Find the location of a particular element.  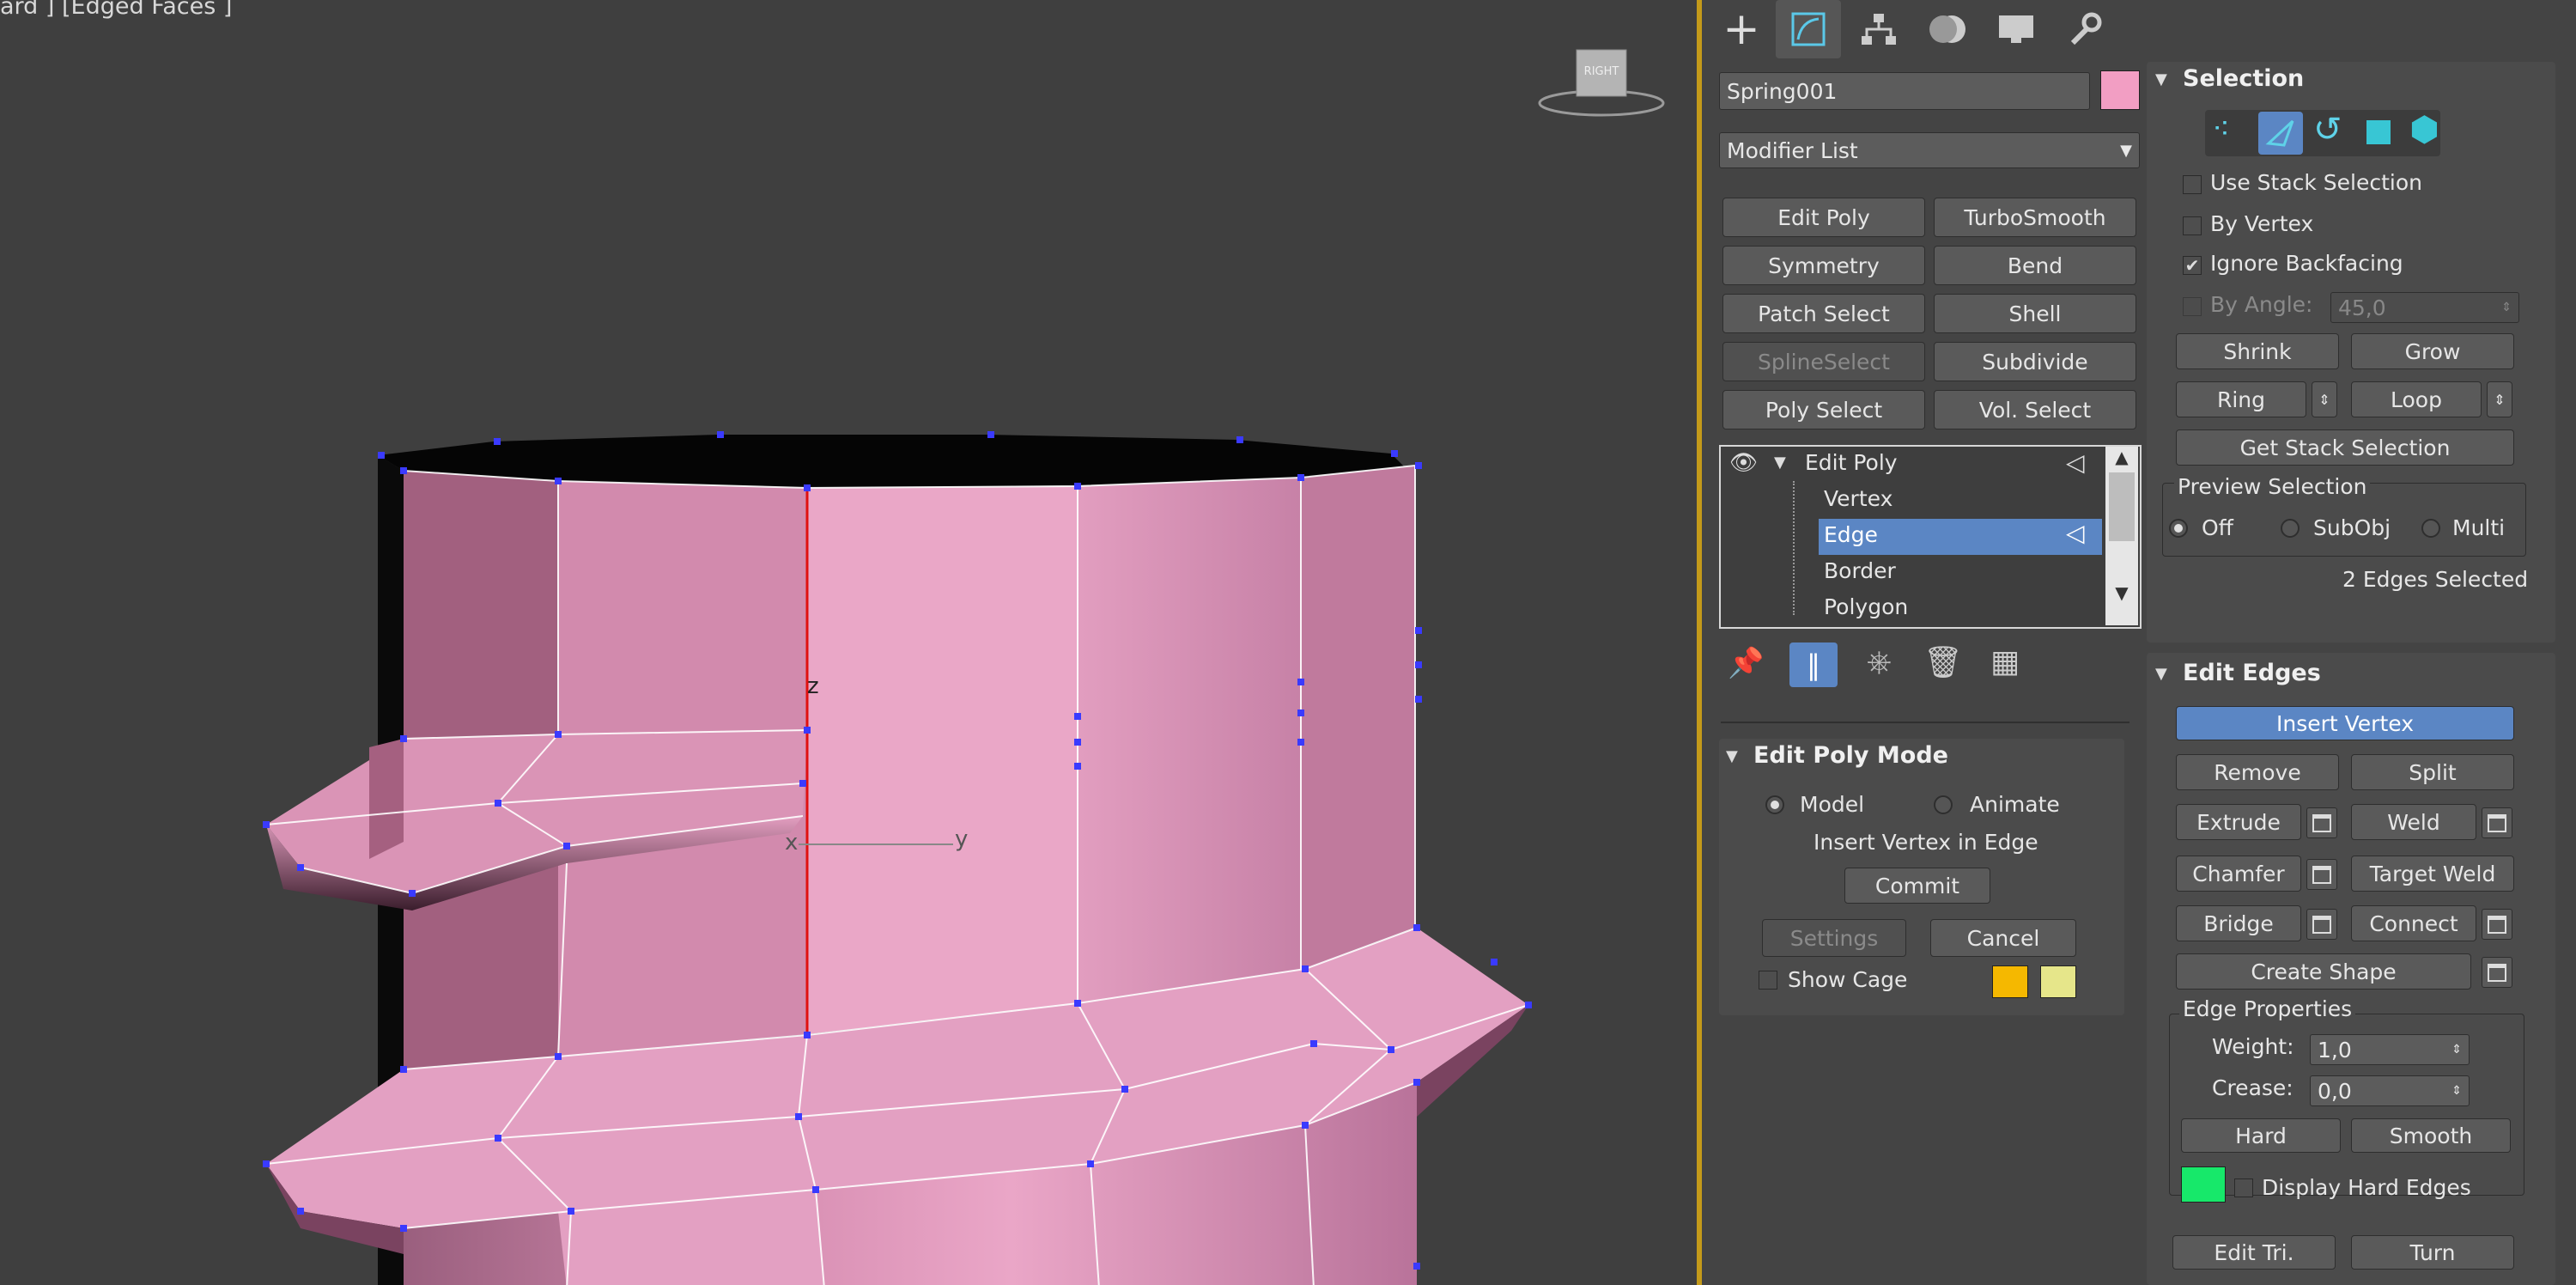

selection-collapse-icon: ▼ is located at coordinates (2161, 79).